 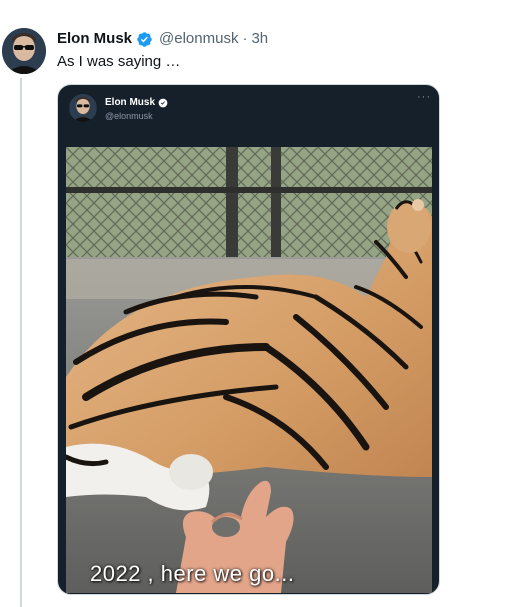 What do you see at coordinates (259, 39) in the screenshot?
I see `tweet-timestamp: 3h` at bounding box center [259, 39].